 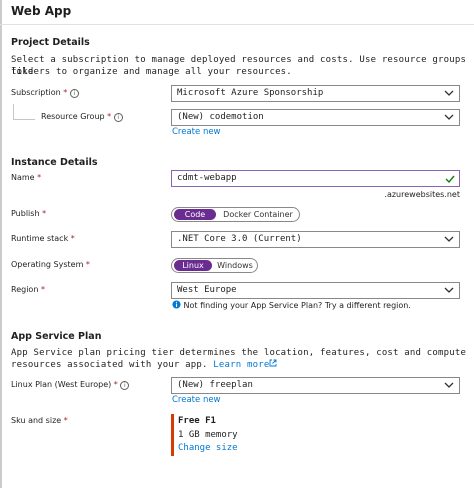 I want to click on region-label-text: Region, so click(x=25, y=289).